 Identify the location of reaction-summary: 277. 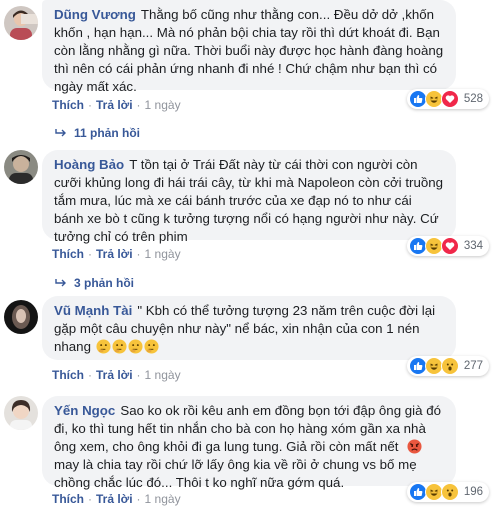
(447, 366).